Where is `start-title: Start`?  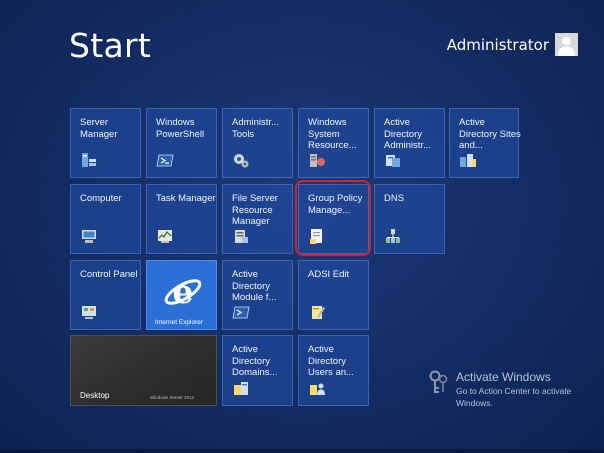
start-title: Start is located at coordinates (110, 45).